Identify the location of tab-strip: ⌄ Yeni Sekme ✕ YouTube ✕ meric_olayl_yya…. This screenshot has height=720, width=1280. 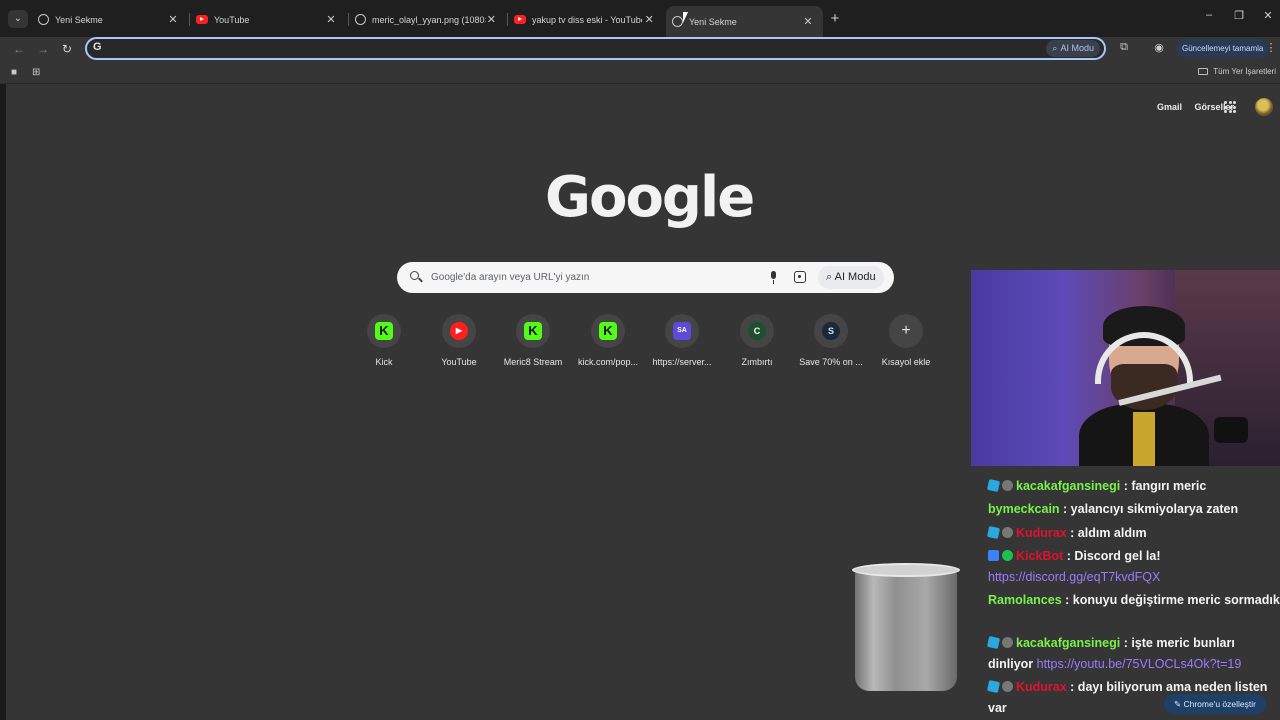
(640, 18).